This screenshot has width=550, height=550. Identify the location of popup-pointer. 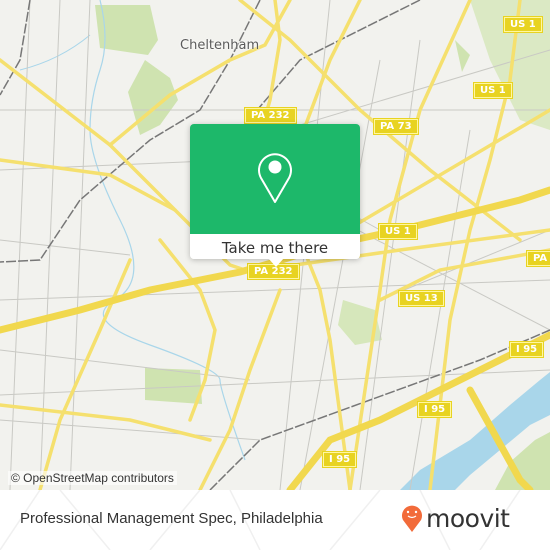
(276, 262).